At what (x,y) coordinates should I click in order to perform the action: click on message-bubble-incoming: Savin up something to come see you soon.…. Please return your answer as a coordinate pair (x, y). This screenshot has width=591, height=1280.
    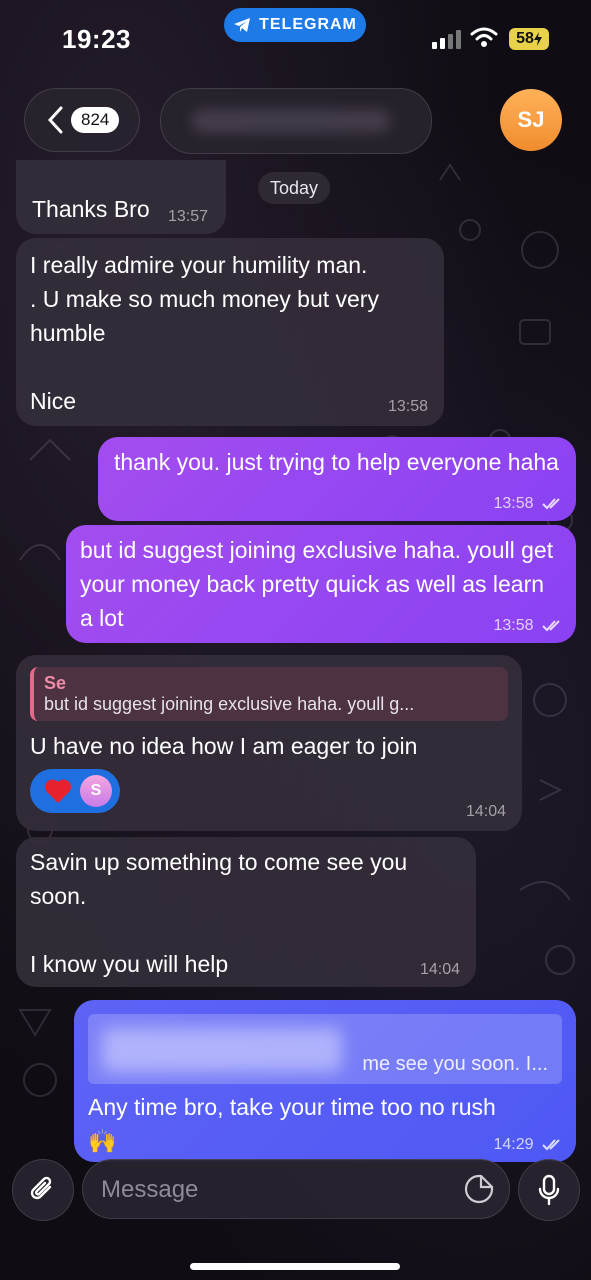
    Looking at the image, I should click on (246, 912).